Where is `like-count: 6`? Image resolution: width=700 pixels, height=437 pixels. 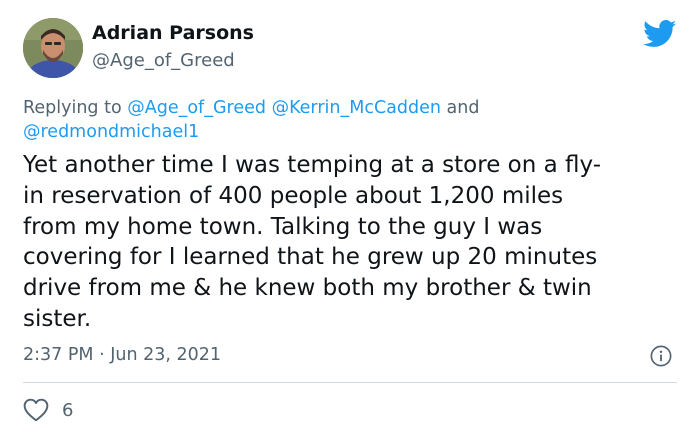
like-count: 6 is located at coordinates (68, 410).